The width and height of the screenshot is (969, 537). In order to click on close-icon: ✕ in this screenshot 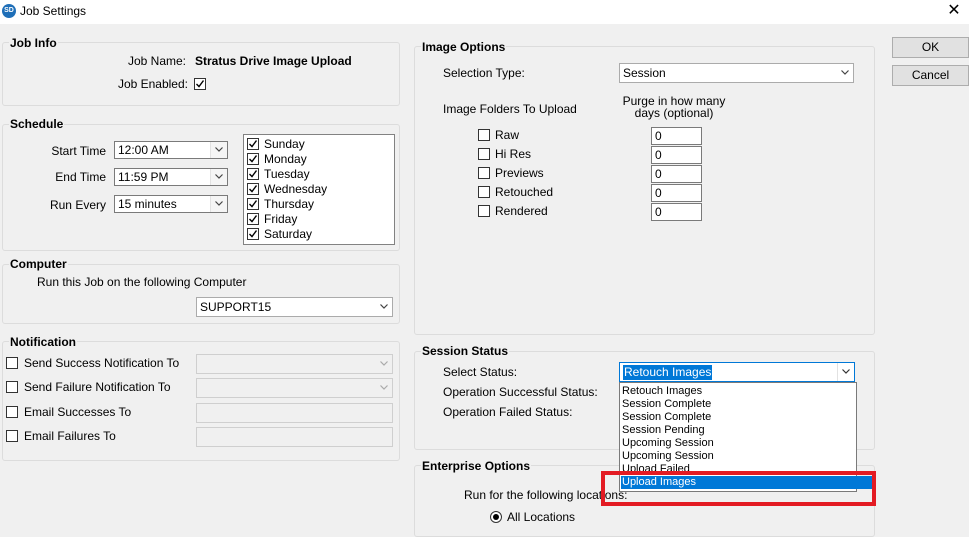, I will do `click(954, 11)`.